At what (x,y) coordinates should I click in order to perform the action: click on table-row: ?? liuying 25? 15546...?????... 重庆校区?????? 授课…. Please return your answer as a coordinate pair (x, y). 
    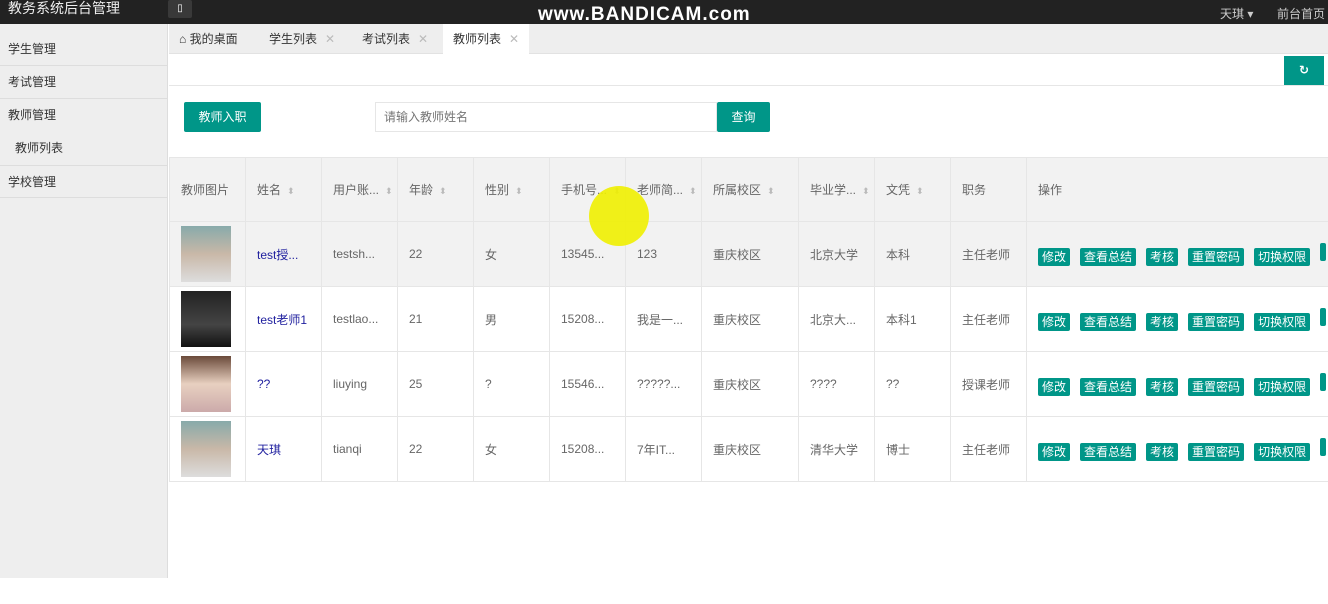
    Looking at the image, I should click on (748, 384).